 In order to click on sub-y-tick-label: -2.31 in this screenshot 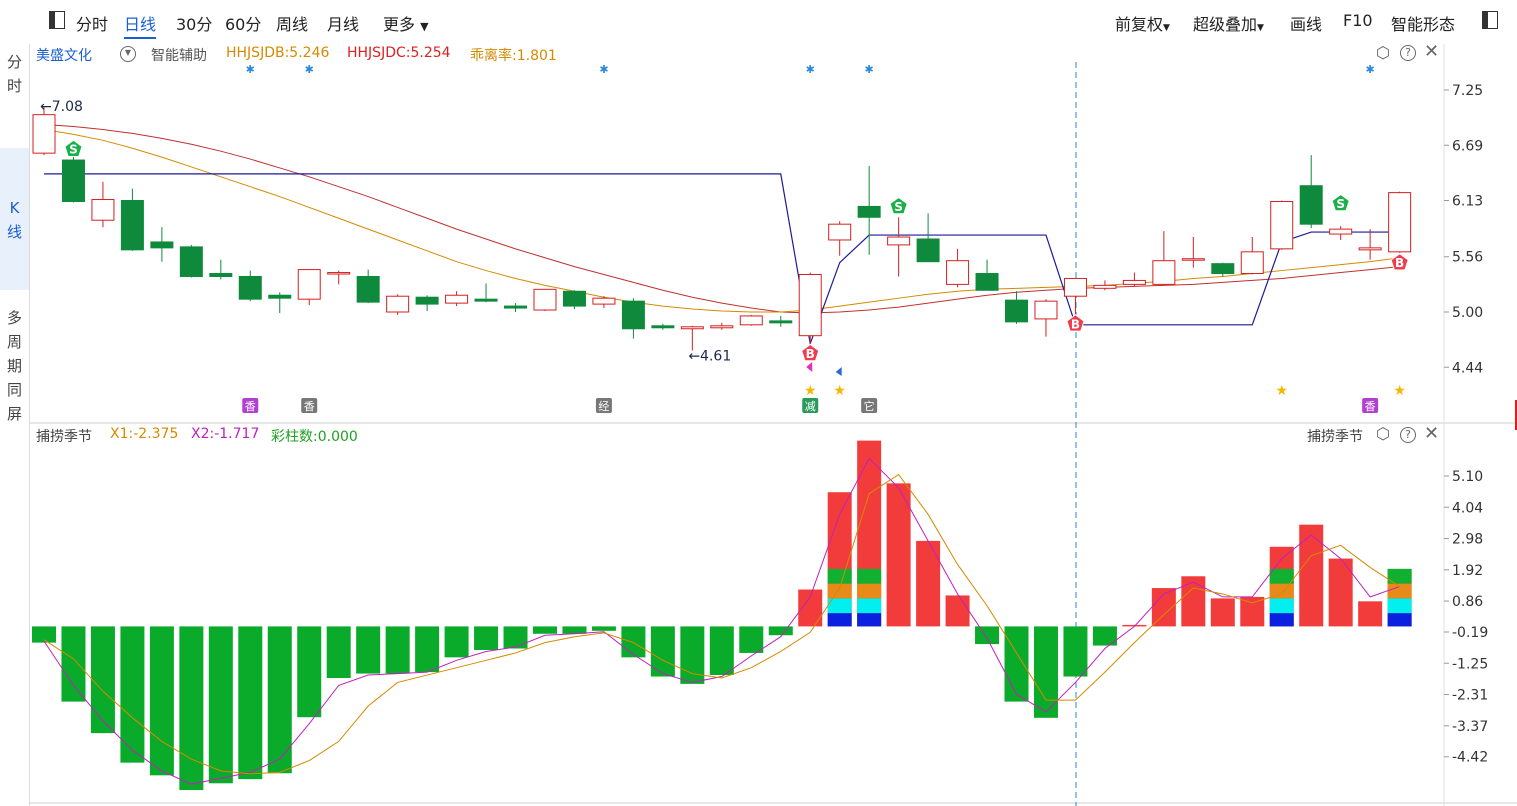, I will do `click(1470, 696)`.